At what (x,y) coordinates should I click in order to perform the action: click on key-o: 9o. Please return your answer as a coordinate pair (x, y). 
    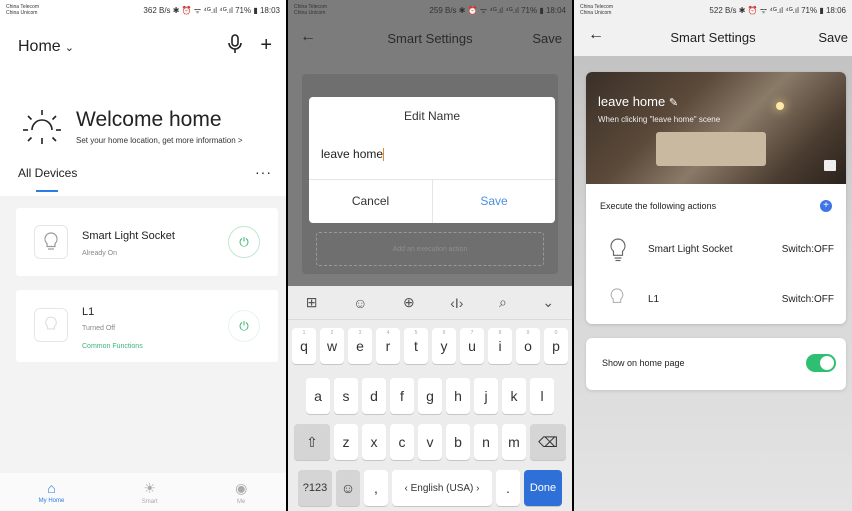
    Looking at the image, I should click on (528, 346).